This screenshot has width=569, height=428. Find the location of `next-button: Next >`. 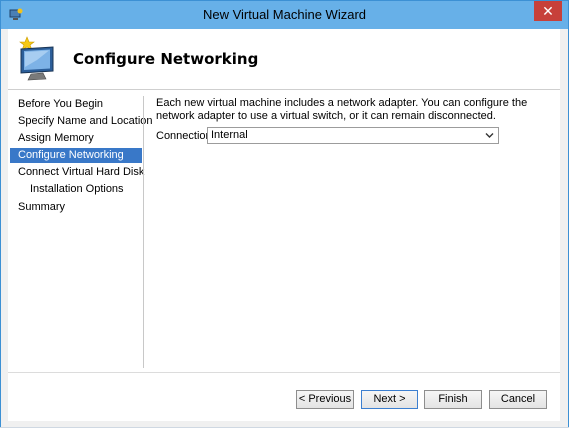

next-button: Next > is located at coordinates (389, 399).